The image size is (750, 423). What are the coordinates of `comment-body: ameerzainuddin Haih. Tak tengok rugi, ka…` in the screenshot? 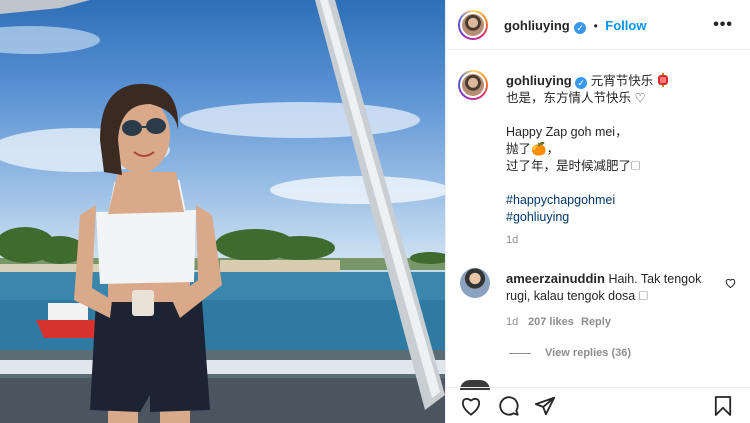 It's located at (613, 287).